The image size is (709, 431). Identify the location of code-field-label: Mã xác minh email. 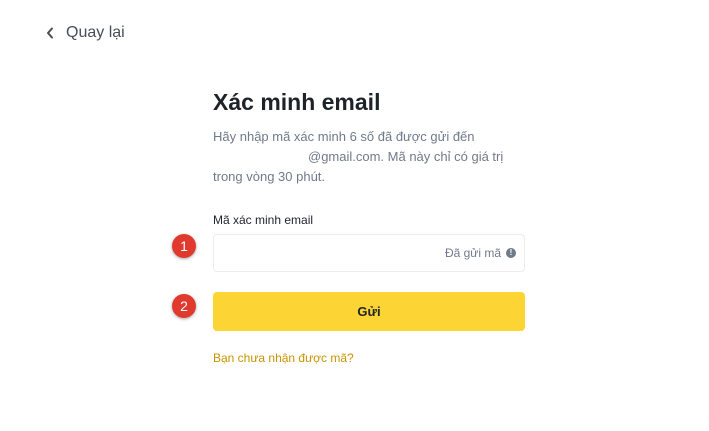
(263, 220).